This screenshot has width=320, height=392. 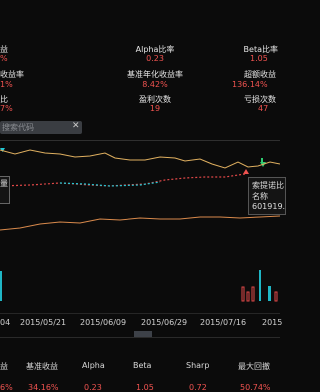 What do you see at coordinates (123, 180) in the screenshot?
I see `benchmark-line` at bounding box center [123, 180].